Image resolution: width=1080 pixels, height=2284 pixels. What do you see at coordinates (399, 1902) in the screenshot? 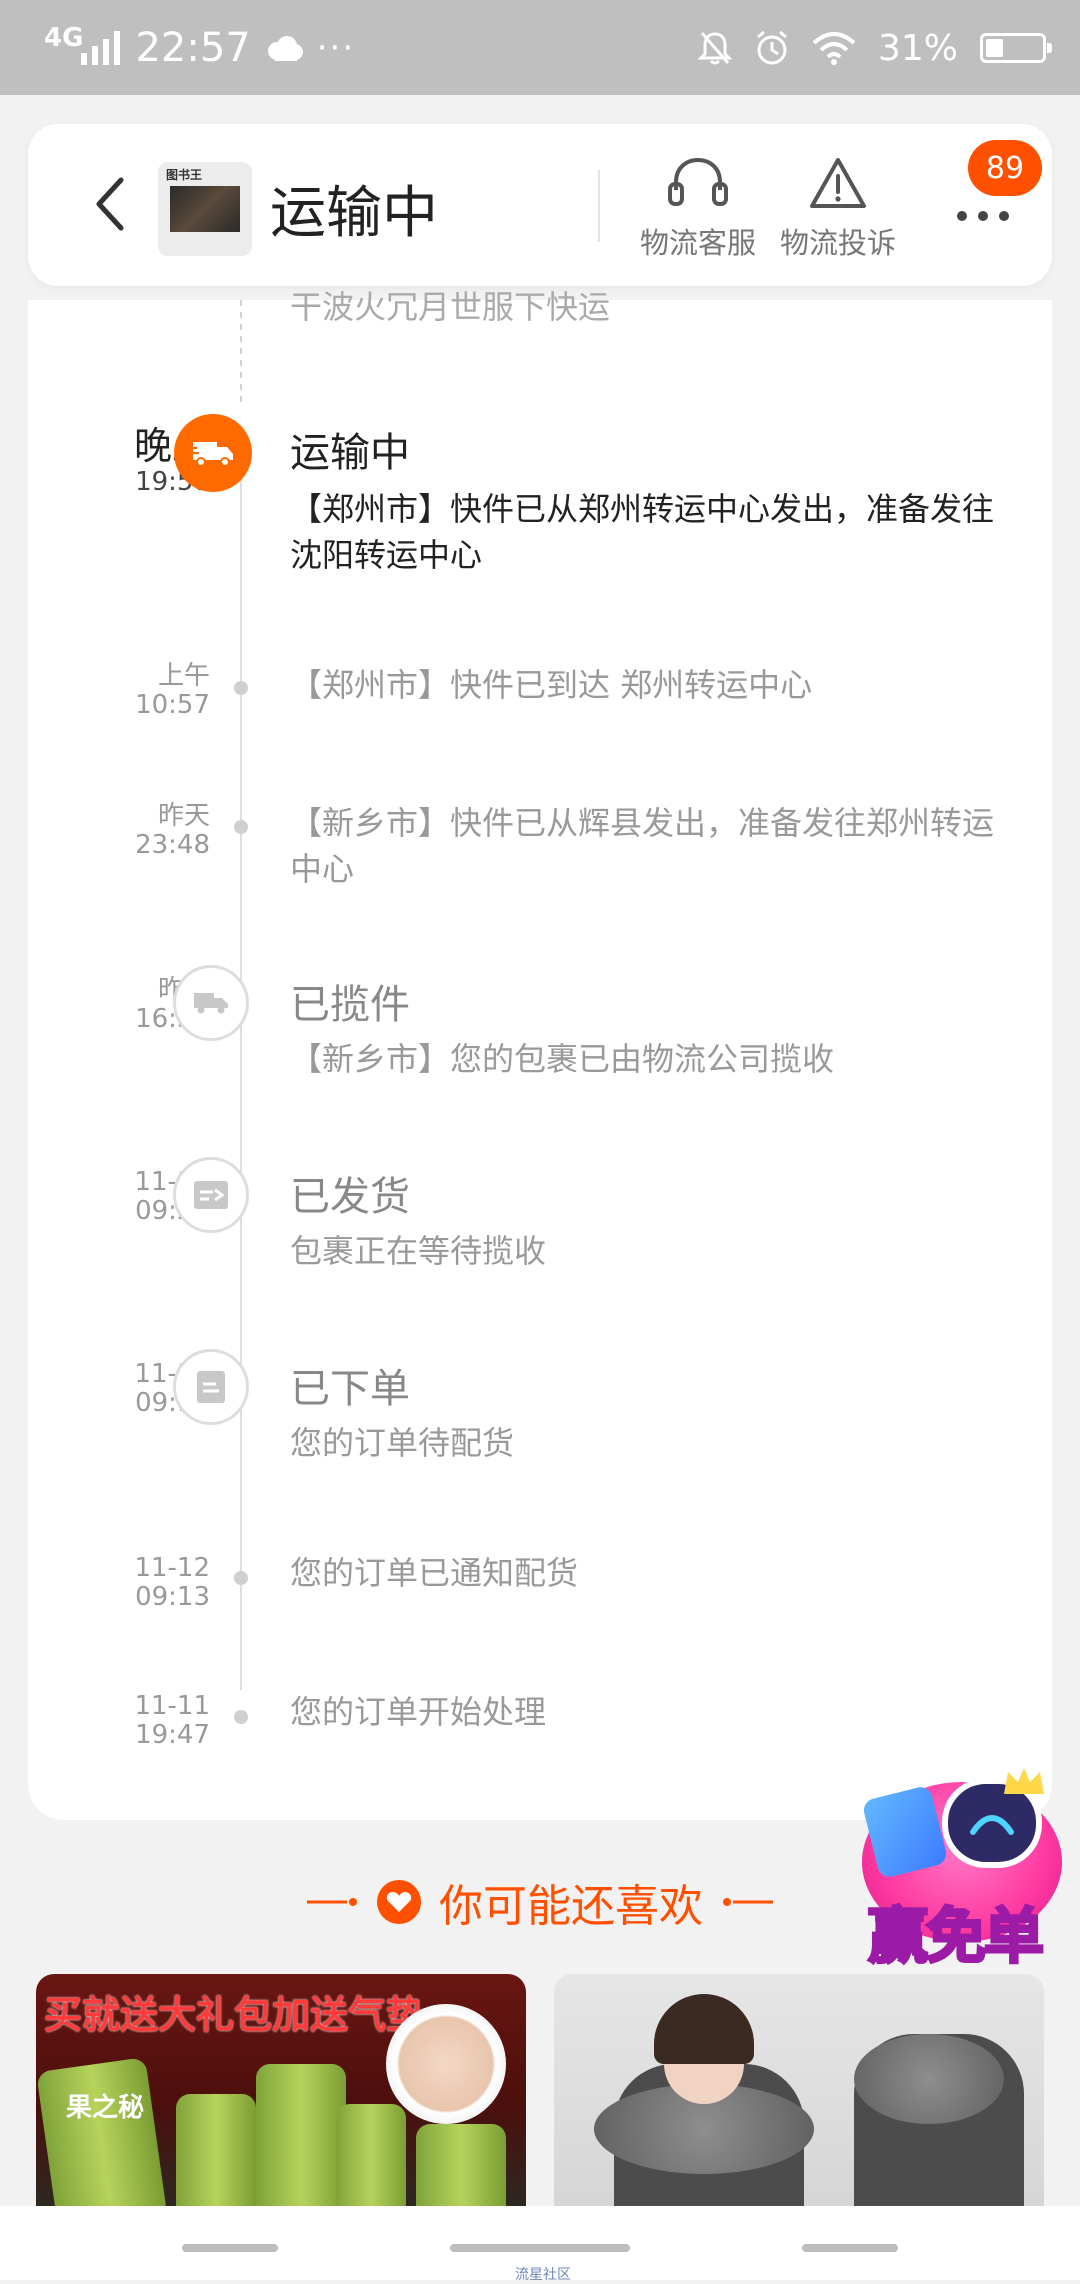
I see `heart-icon` at bounding box center [399, 1902].